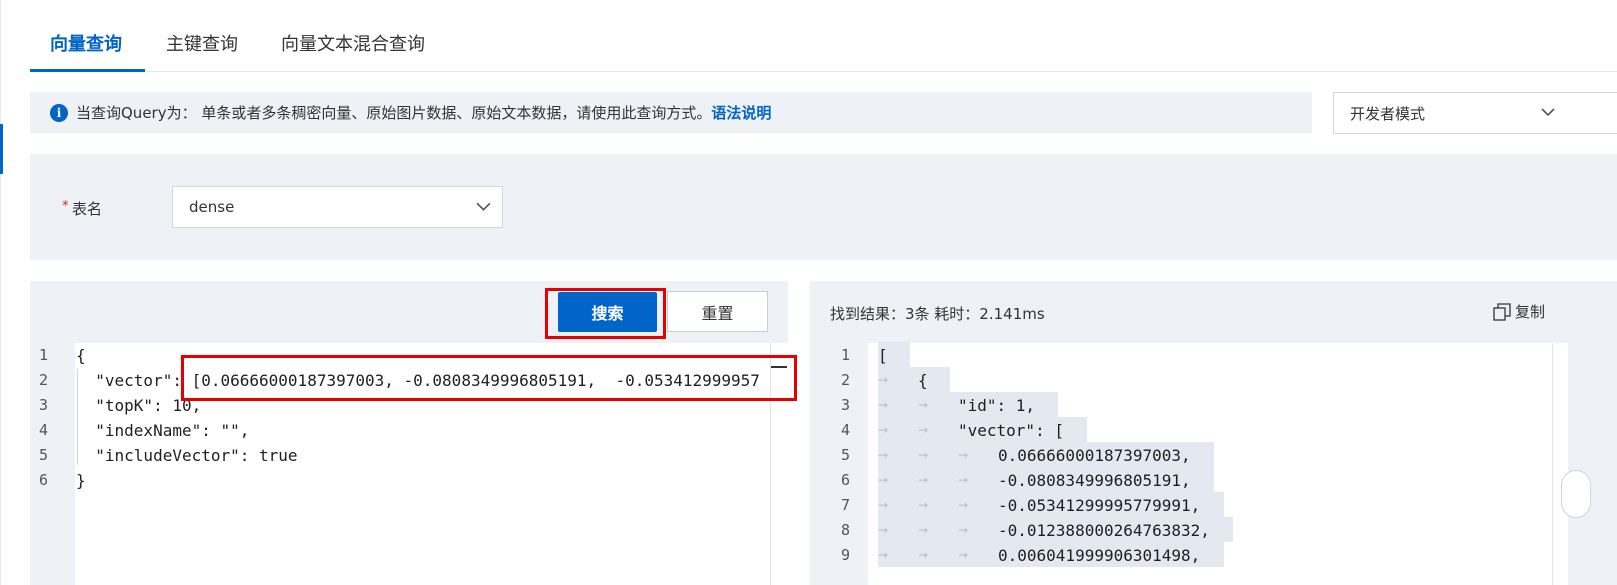  I want to click on selection-highlight, so click(914, 379).